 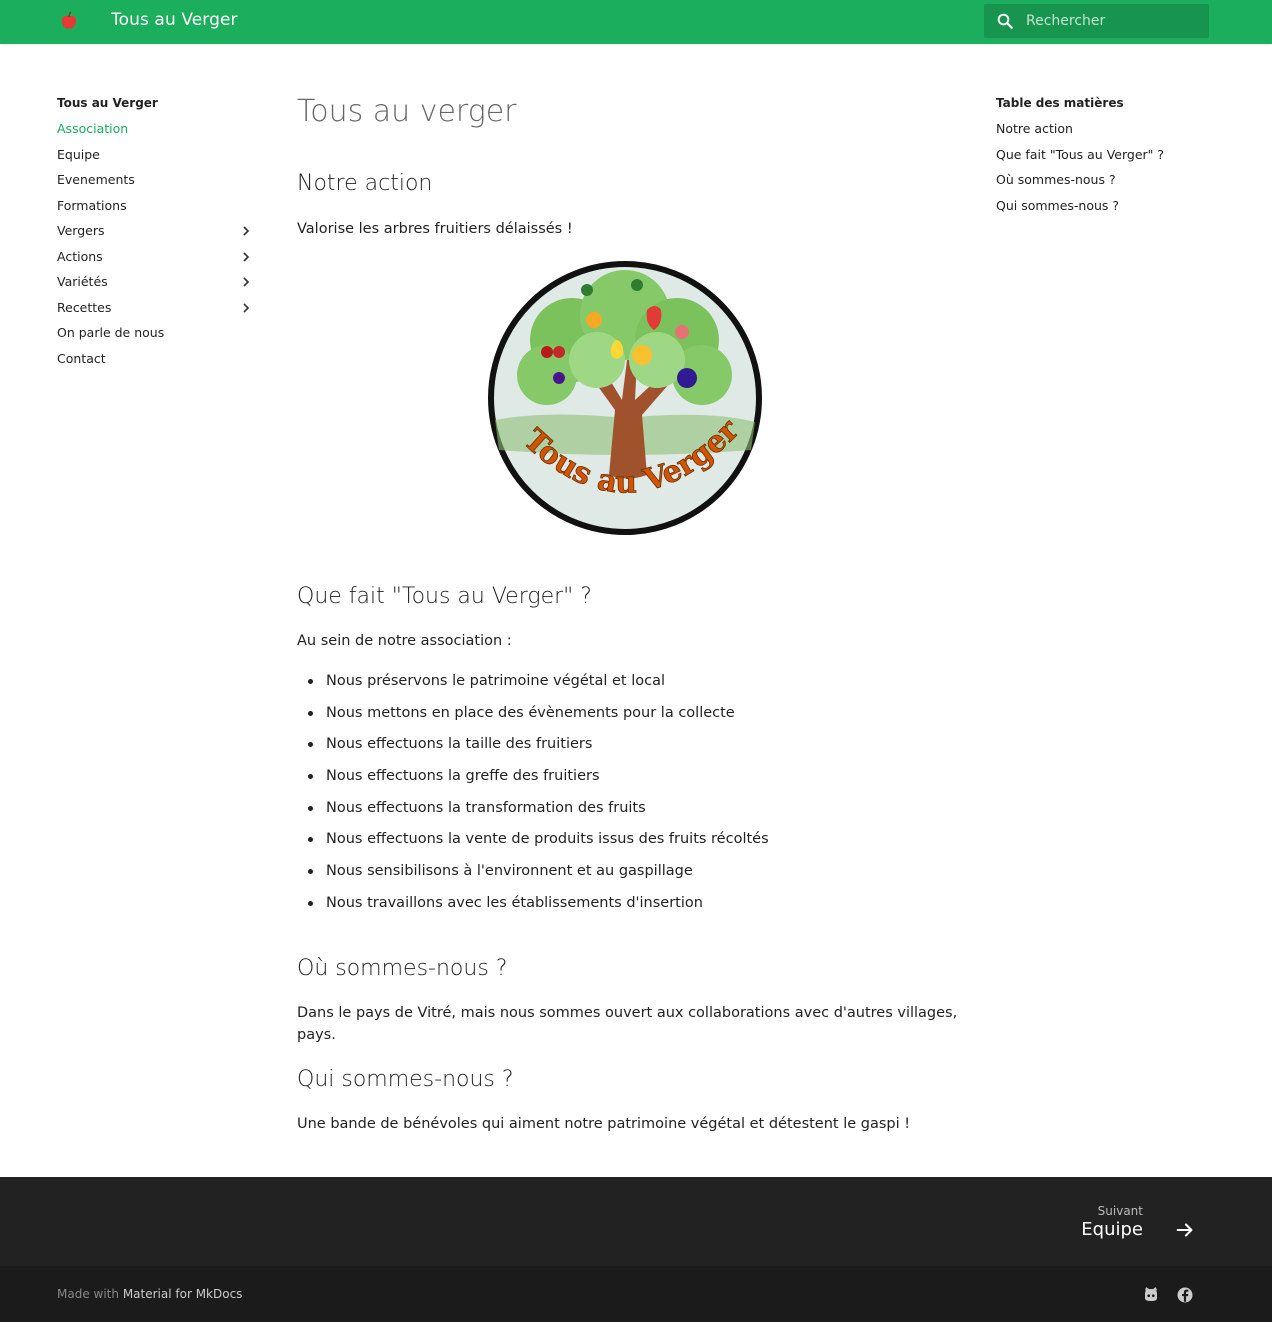 What do you see at coordinates (157, 363) in the screenshot?
I see `nav-item-contact: Contact` at bounding box center [157, 363].